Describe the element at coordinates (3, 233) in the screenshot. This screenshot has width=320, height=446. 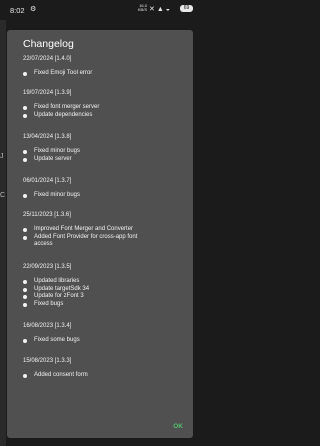
I see `background-app: J C` at that location.